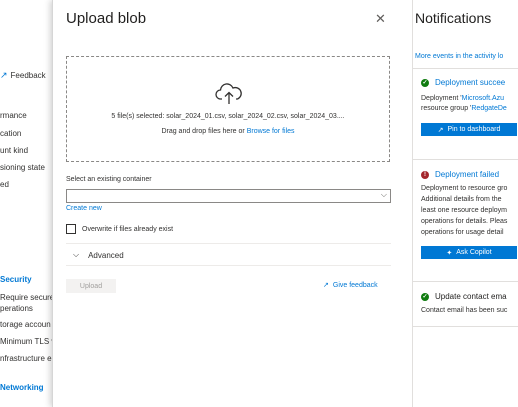  Describe the element at coordinates (16, 308) in the screenshot. I see `security-item: perations` at that location.